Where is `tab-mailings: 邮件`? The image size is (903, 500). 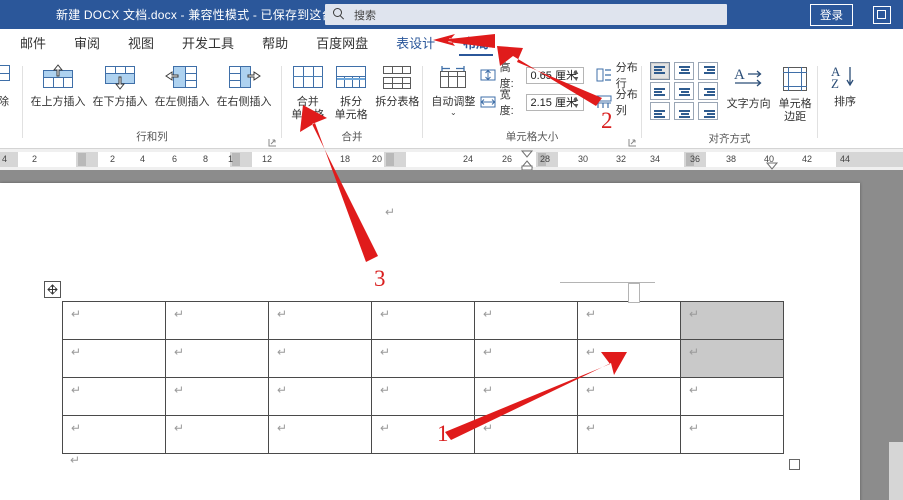 tab-mailings: 邮件 is located at coordinates (33, 43).